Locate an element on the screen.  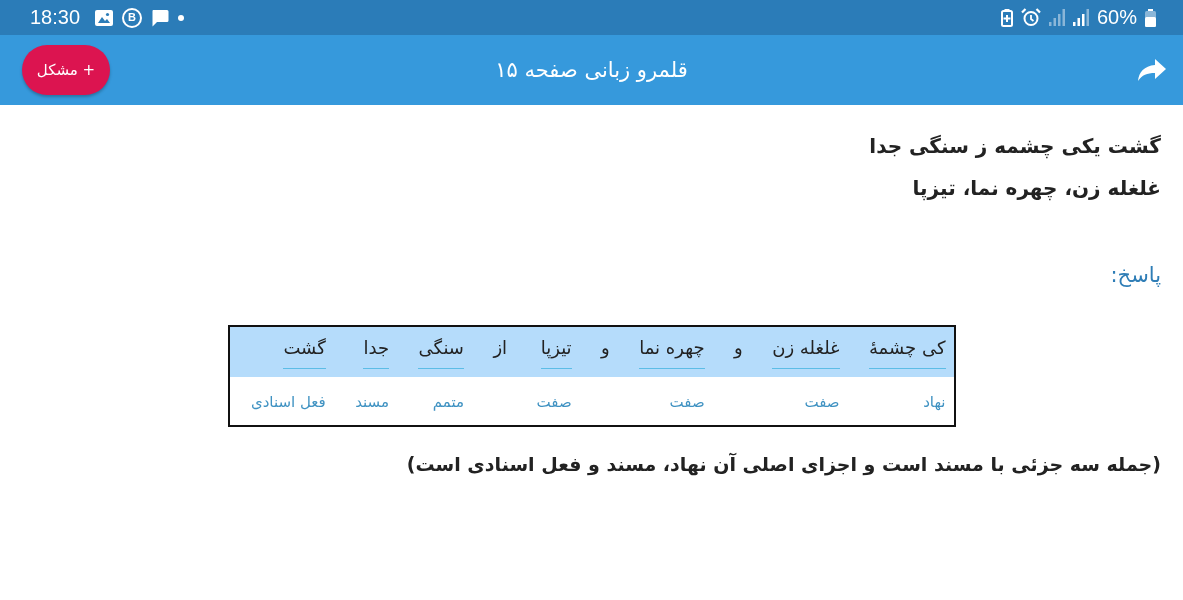
table-word: از is located at coordinates (500, 348).